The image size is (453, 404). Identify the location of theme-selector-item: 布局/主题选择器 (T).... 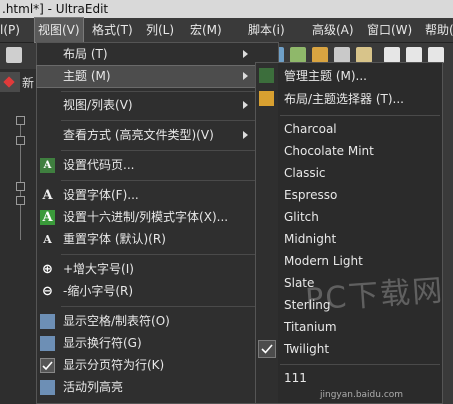
(349, 99).